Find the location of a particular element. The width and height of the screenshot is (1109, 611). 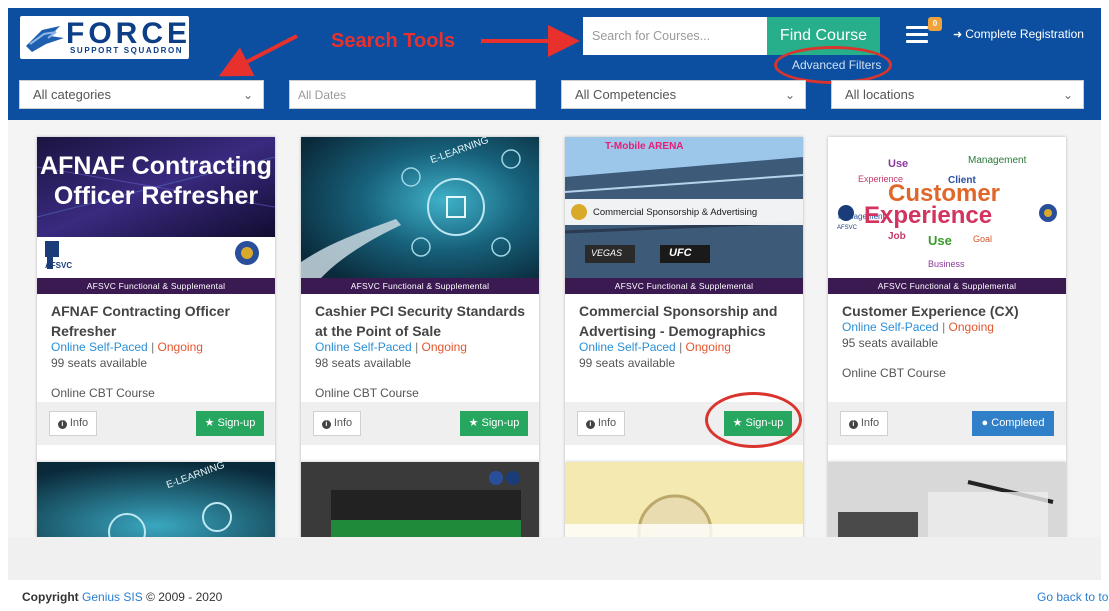

locations-select: All locations ⌄ is located at coordinates (957, 94).